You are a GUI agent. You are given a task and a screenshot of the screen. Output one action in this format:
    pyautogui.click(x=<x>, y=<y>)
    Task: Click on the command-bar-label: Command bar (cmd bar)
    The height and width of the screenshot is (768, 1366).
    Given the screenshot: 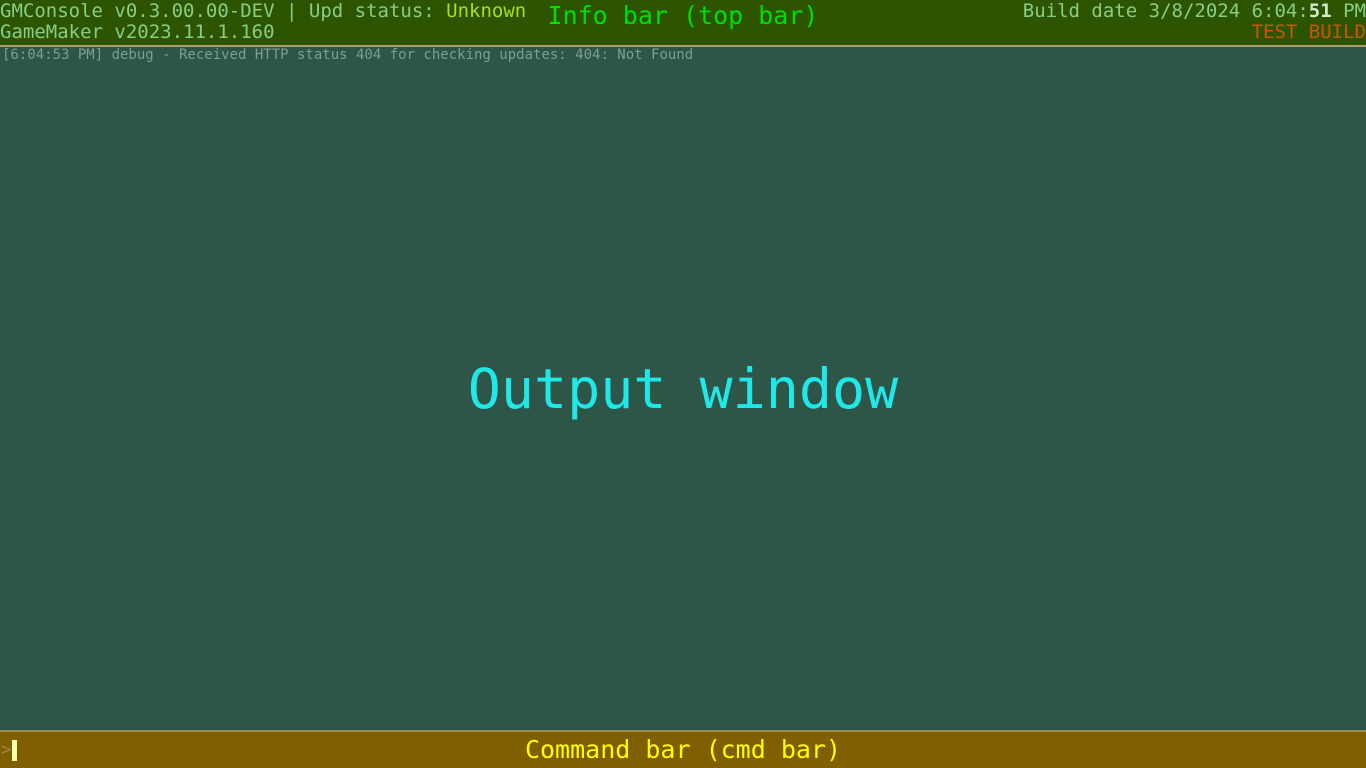 What is the action you would take?
    pyautogui.click(x=683, y=749)
    